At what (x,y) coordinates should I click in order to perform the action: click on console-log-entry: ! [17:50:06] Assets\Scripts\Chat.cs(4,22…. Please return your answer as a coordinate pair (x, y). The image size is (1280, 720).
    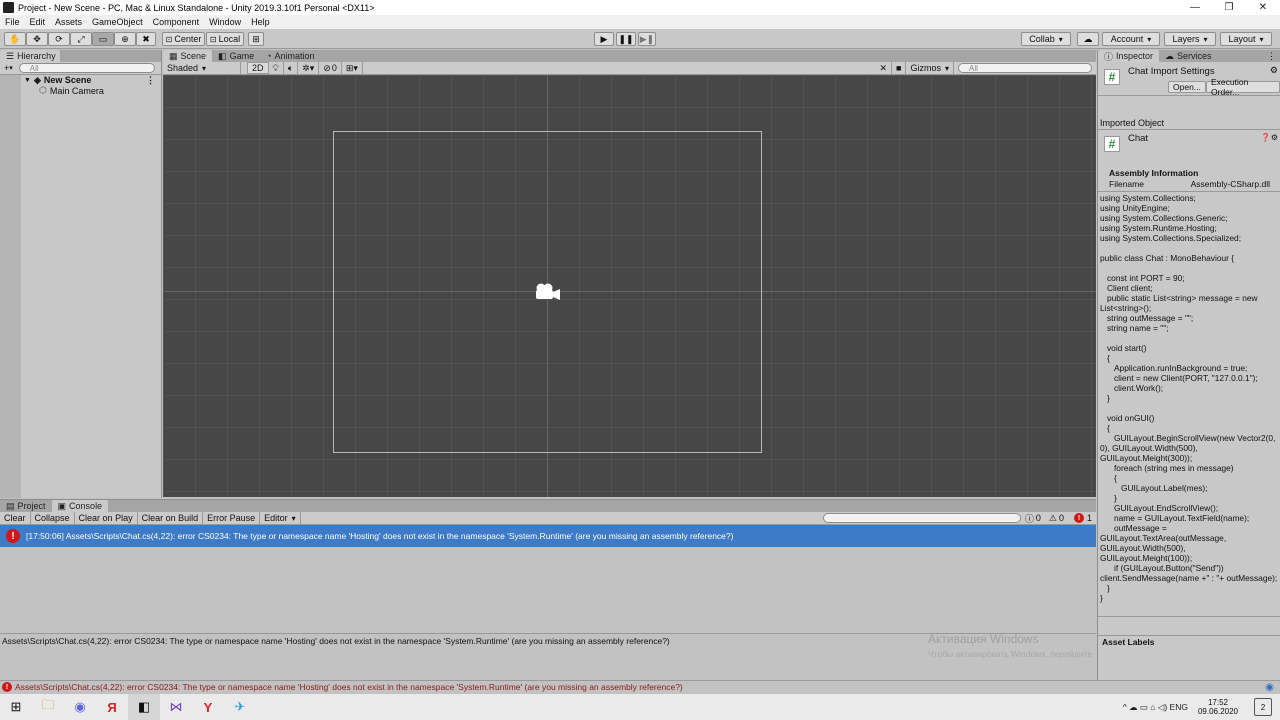
    Looking at the image, I should click on (548, 536).